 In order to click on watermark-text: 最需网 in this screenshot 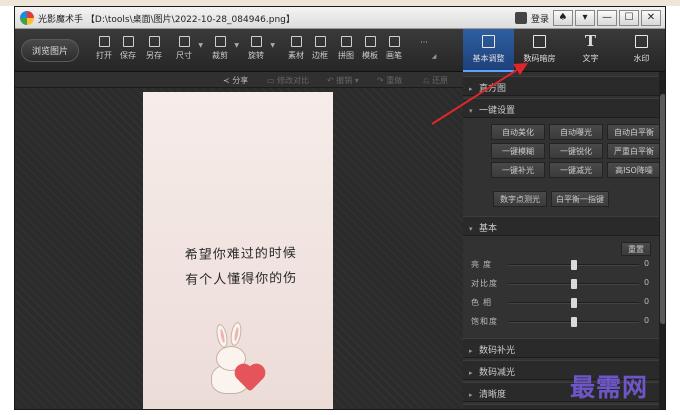, I will do `click(609, 387)`.